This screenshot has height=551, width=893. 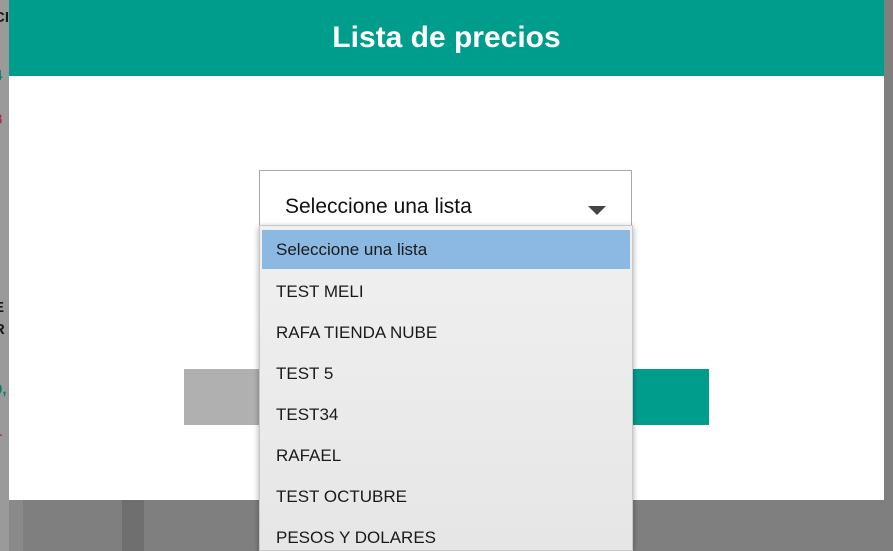 What do you see at coordinates (133, 525) in the screenshot?
I see `background-app-panel` at bounding box center [133, 525].